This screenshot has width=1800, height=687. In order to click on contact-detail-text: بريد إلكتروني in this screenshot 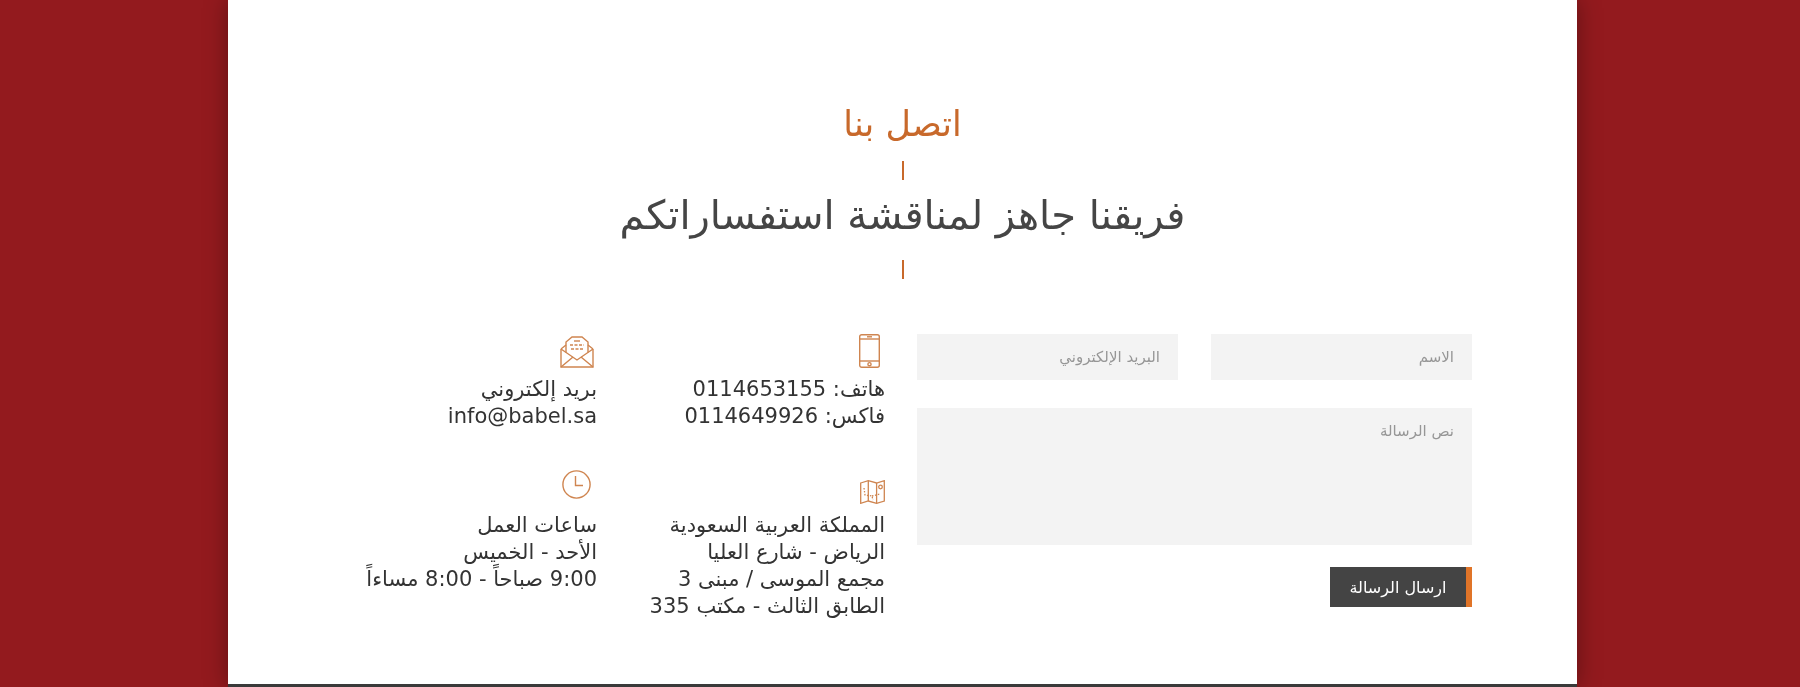, I will do `click(538, 389)`.